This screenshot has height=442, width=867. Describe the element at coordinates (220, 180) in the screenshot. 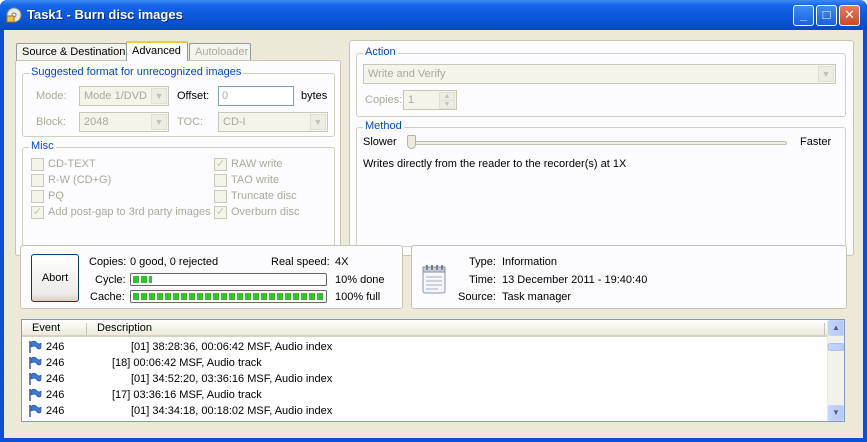

I see `tao-write-checkbox` at that location.